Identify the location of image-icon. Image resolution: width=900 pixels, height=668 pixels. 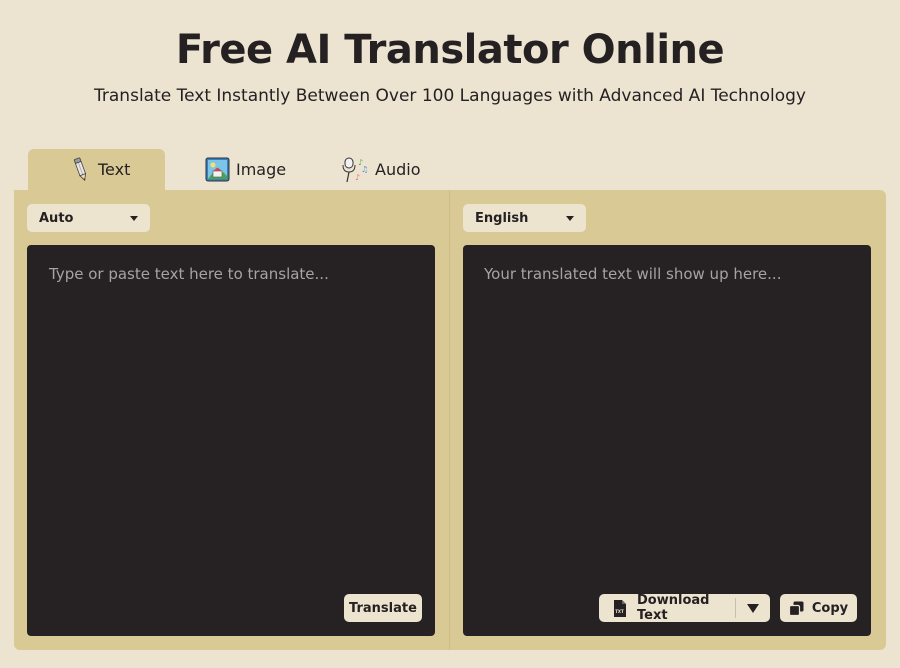
(217, 169).